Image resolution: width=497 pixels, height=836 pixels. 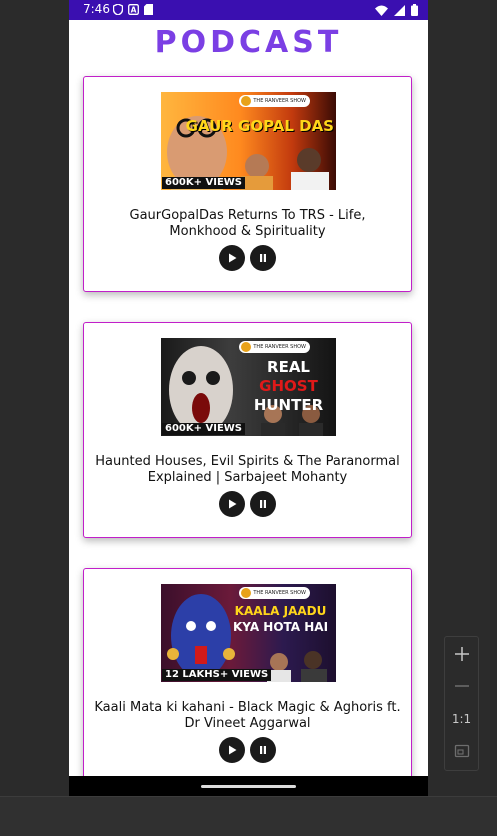 I want to click on app-header: PODCAST, so click(x=248, y=42).